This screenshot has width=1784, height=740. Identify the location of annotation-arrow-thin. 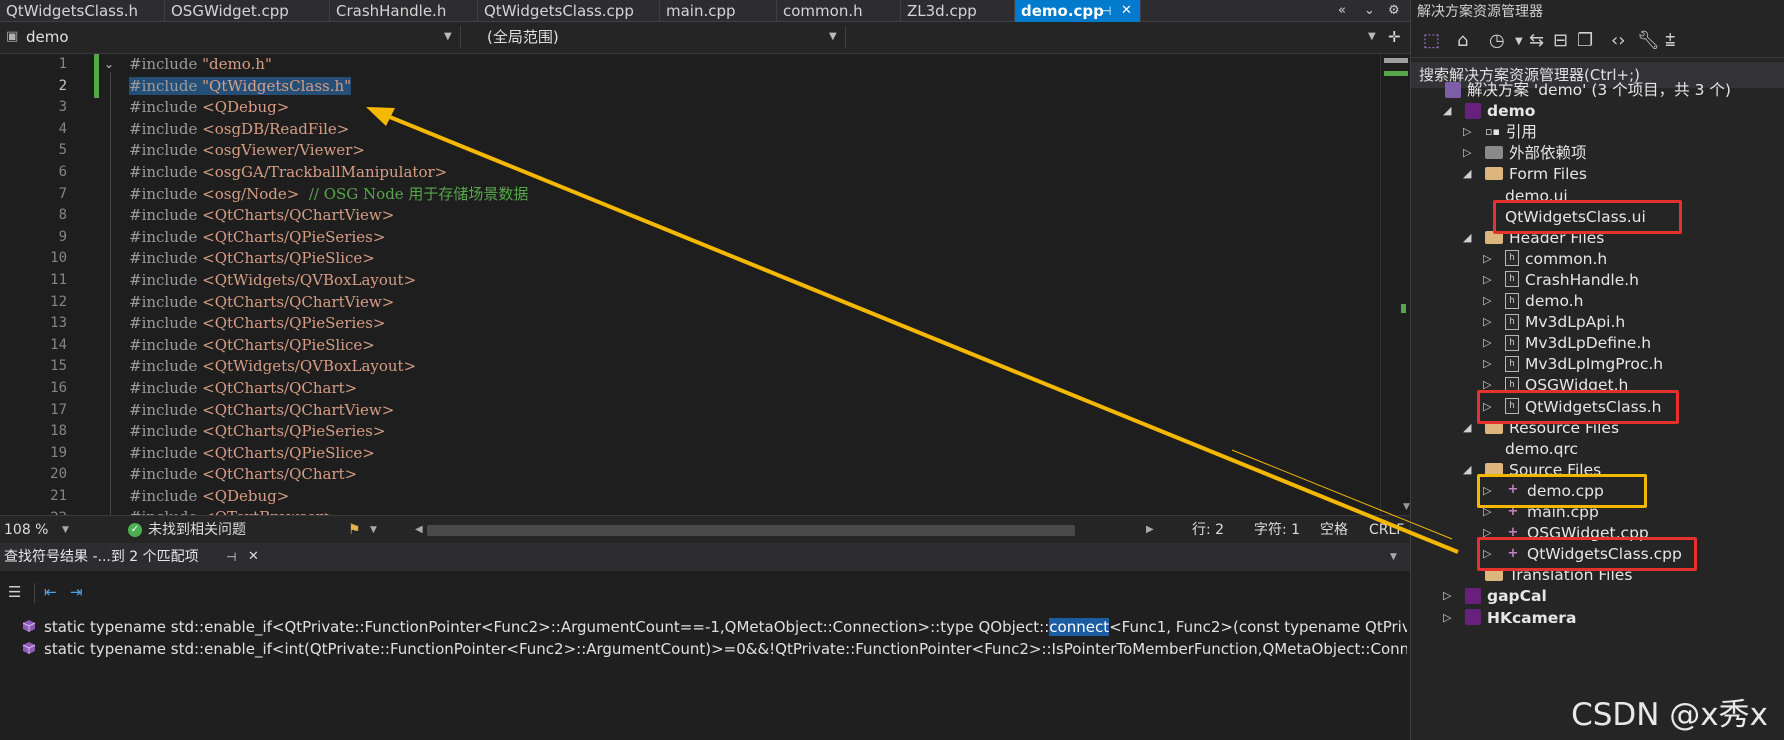
(1342, 494).